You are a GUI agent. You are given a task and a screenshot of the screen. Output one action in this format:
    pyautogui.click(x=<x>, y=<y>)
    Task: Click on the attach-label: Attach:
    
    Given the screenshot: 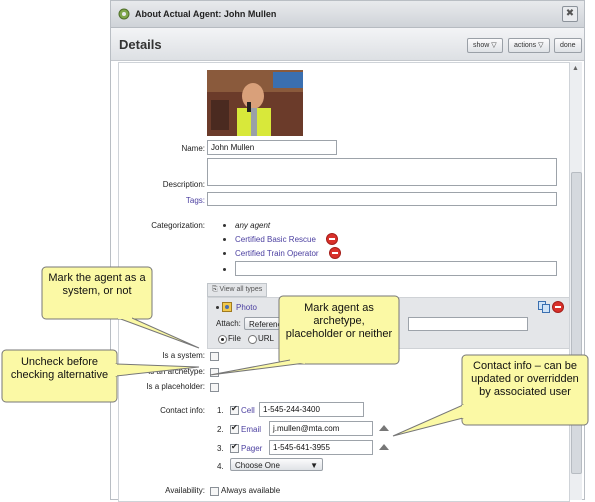 What is the action you would take?
    pyautogui.click(x=228, y=323)
    